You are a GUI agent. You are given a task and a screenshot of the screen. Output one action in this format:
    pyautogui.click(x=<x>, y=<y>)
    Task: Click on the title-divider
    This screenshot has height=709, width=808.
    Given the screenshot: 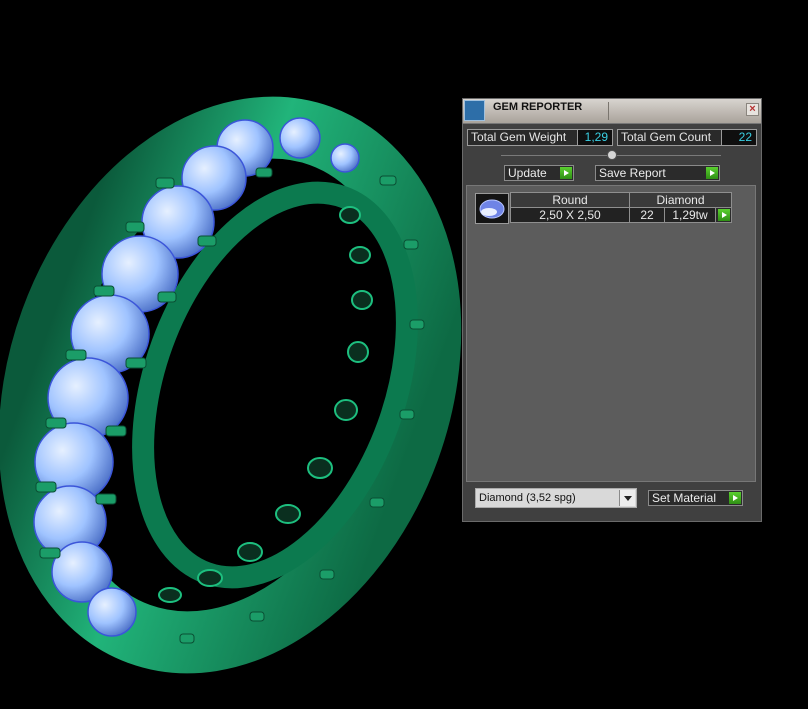 What is the action you would take?
    pyautogui.click(x=608, y=111)
    